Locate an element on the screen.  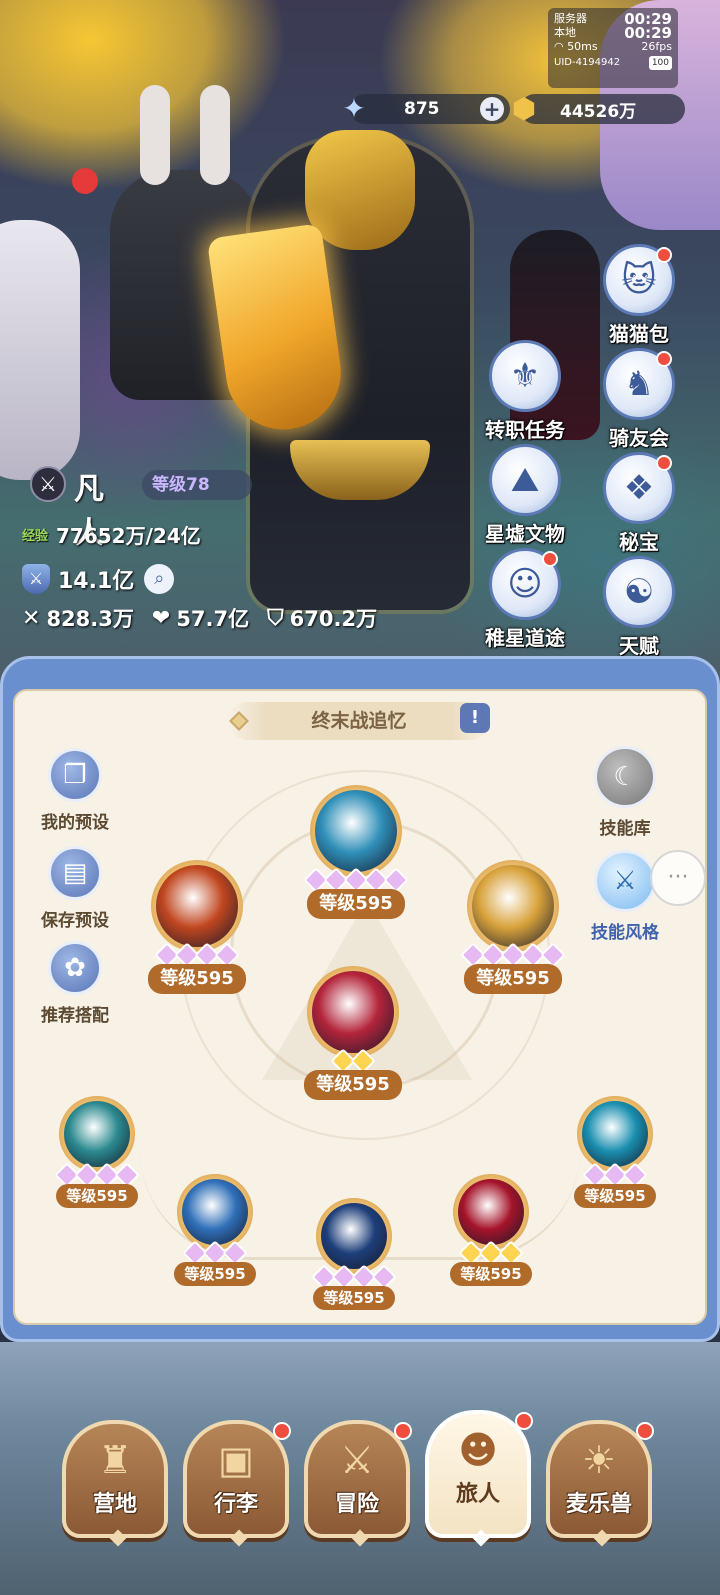
gold-currency-bar: ⬢ 44526万 is located at coordinates (598, 108).